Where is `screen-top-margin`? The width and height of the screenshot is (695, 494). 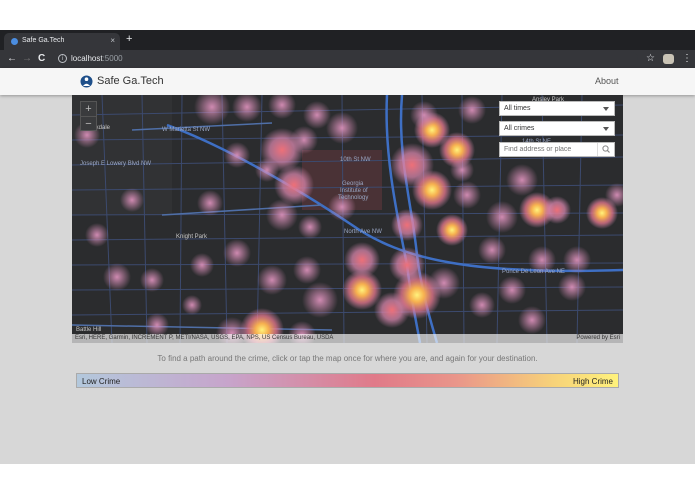 screen-top-margin is located at coordinates (347, 15).